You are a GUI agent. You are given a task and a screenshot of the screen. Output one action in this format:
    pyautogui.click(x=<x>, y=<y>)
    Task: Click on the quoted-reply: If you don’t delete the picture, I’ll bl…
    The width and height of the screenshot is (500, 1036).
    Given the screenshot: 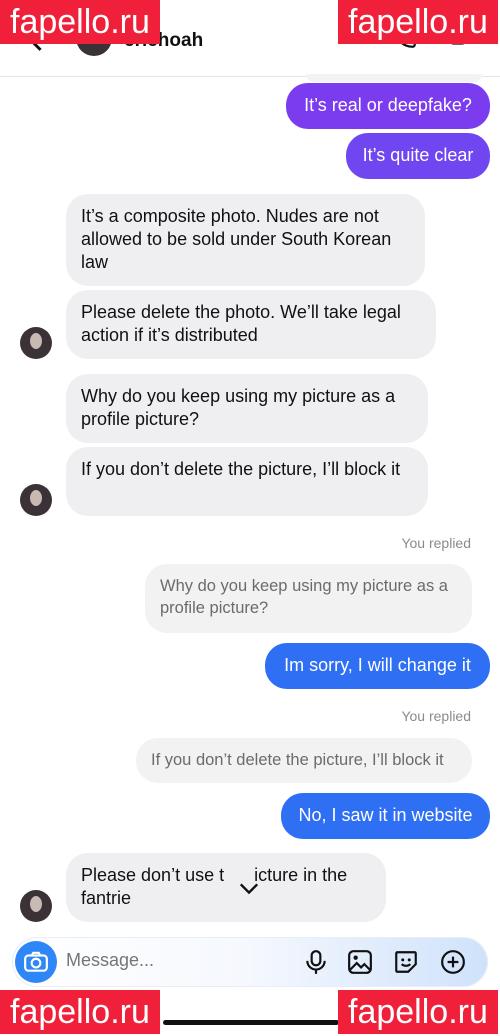 What is the action you would take?
    pyautogui.click(x=304, y=760)
    